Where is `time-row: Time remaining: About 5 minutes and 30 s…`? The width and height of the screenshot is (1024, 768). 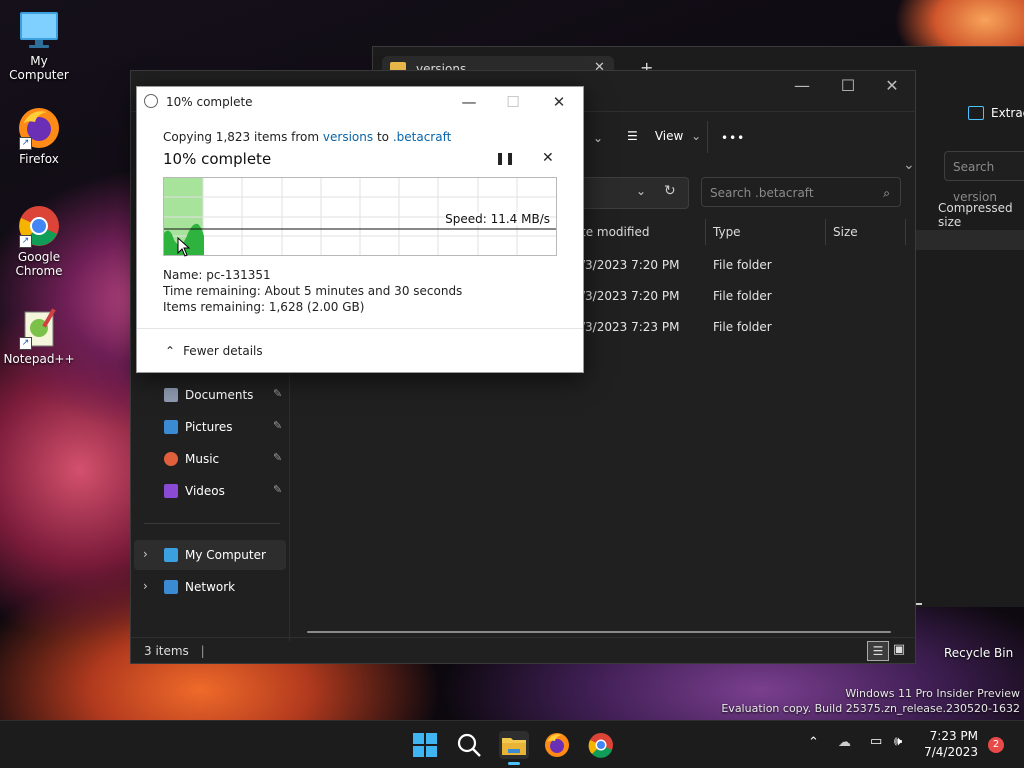 time-row: Time remaining: About 5 minutes and 30 s… is located at coordinates (312, 291).